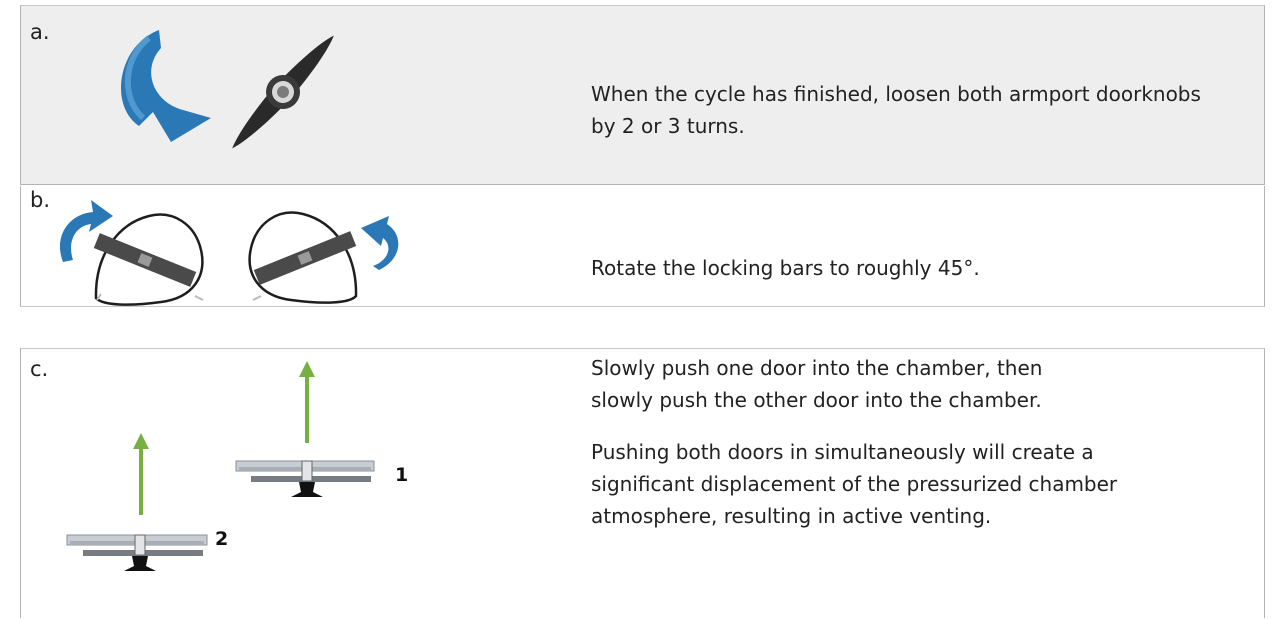  What do you see at coordinates (785, 268) in the screenshot?
I see `step-b-text: Rotate the locking bars to roughly 45°.` at bounding box center [785, 268].